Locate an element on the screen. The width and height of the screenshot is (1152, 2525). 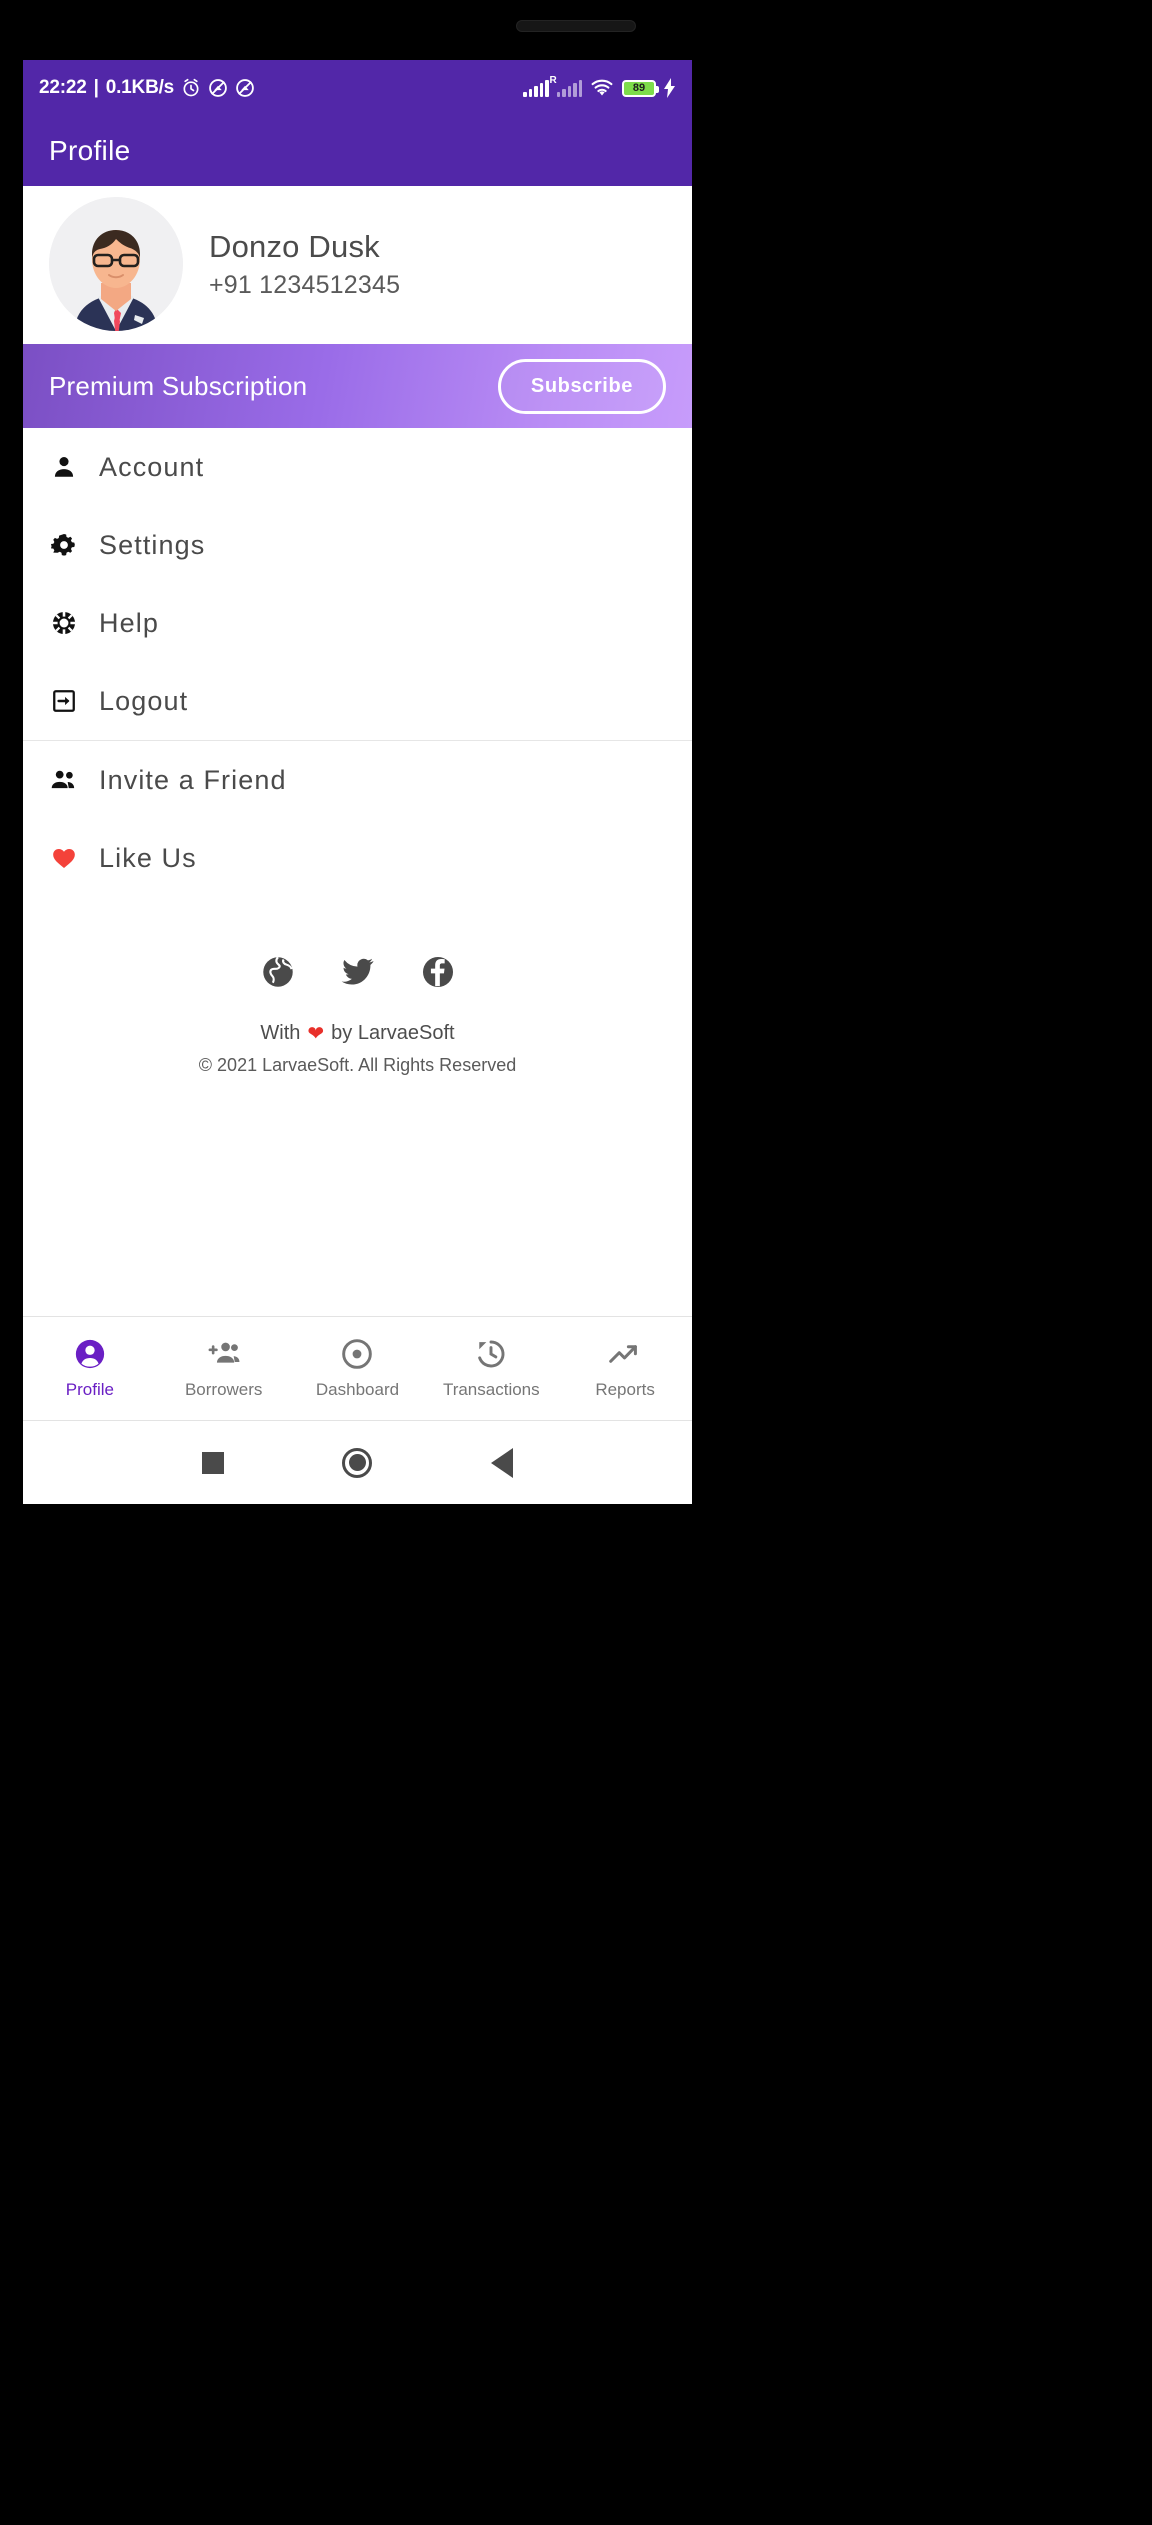
android-navigation-bar is located at coordinates (357, 1462).